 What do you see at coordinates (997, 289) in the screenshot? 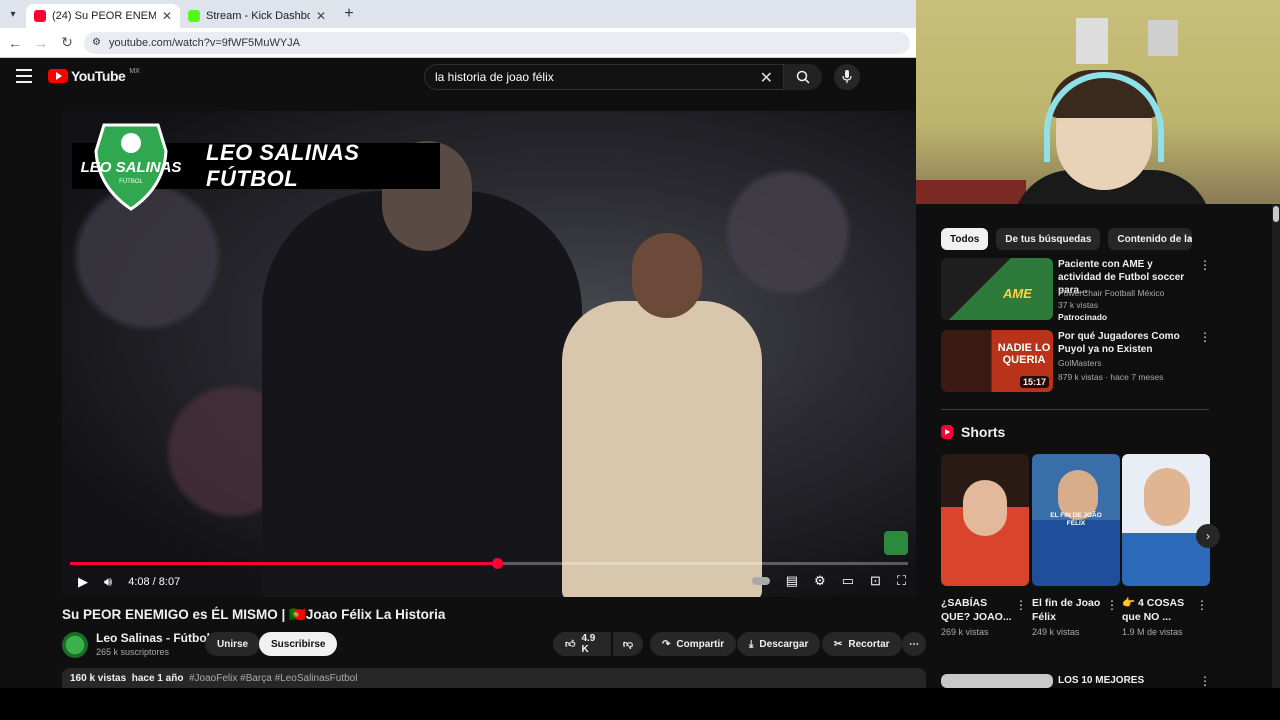
I see `video-thumbnail: AME` at bounding box center [997, 289].